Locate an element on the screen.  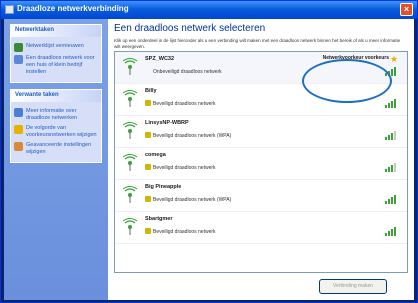
network-connection-icon is located at coordinates (9, 9).